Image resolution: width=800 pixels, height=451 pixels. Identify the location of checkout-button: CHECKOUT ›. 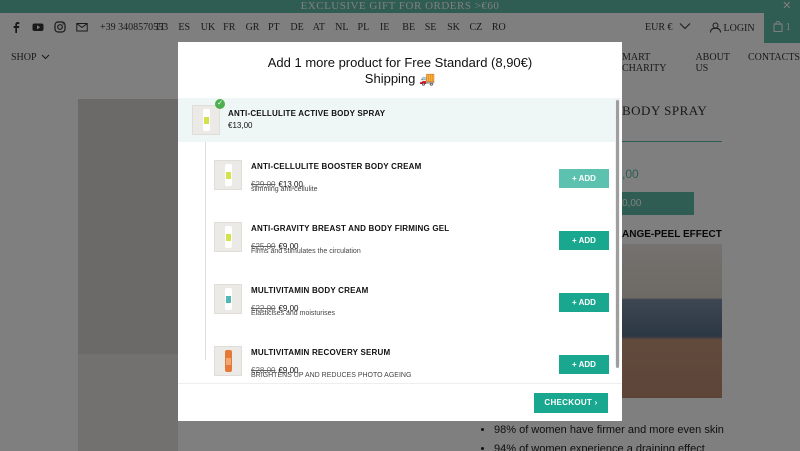
(571, 403).